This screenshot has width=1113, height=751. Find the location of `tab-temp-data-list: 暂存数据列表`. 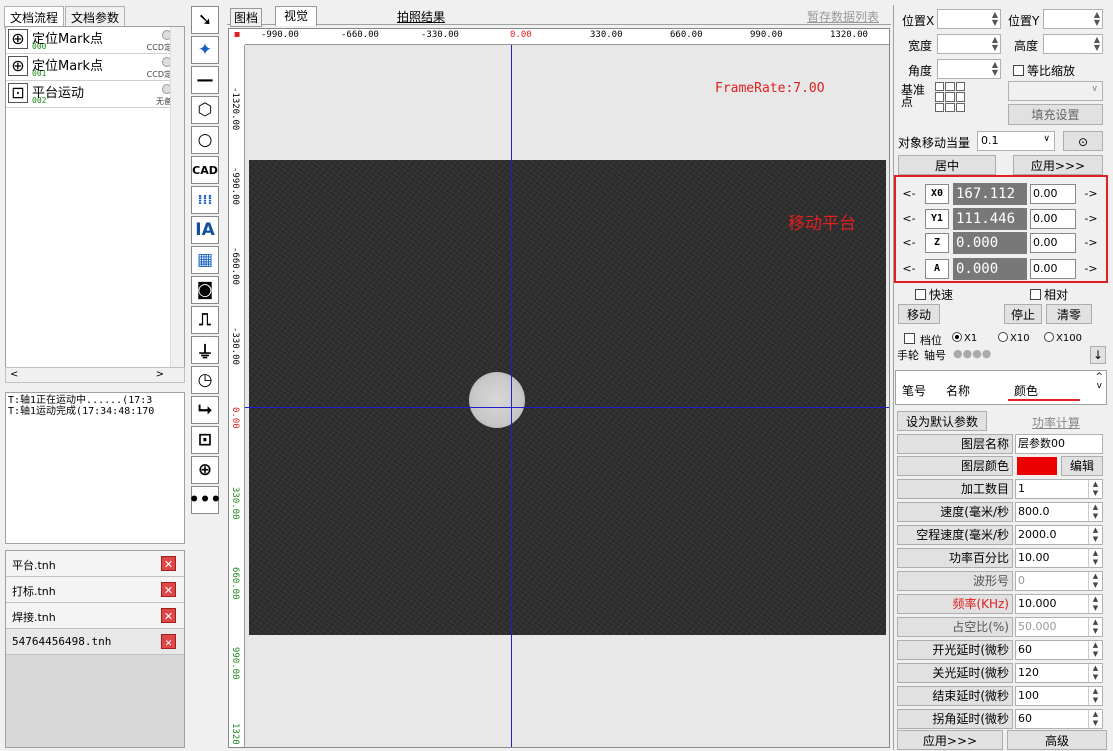

tab-temp-data-list: 暂存数据列表 is located at coordinates (843, 16).